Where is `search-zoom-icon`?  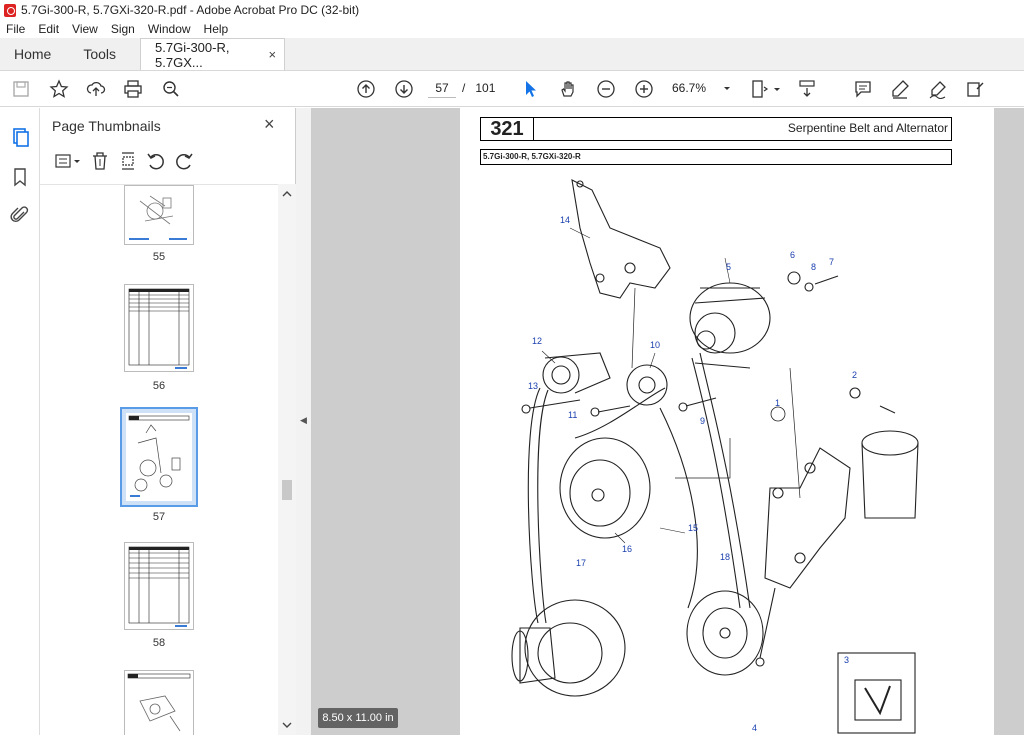 search-zoom-icon is located at coordinates (171, 89).